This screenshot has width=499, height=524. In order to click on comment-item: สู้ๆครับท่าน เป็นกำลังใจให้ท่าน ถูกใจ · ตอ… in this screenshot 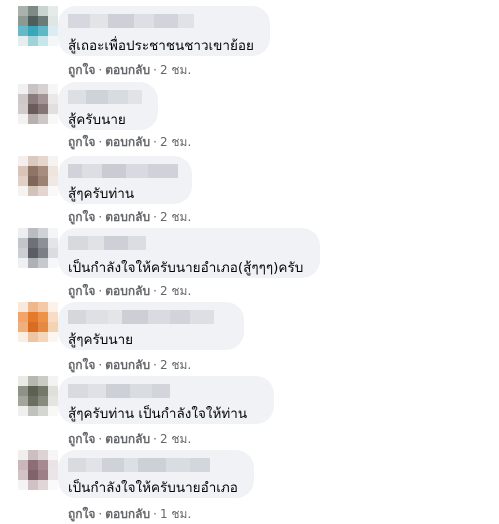, I will do `click(249, 409)`.